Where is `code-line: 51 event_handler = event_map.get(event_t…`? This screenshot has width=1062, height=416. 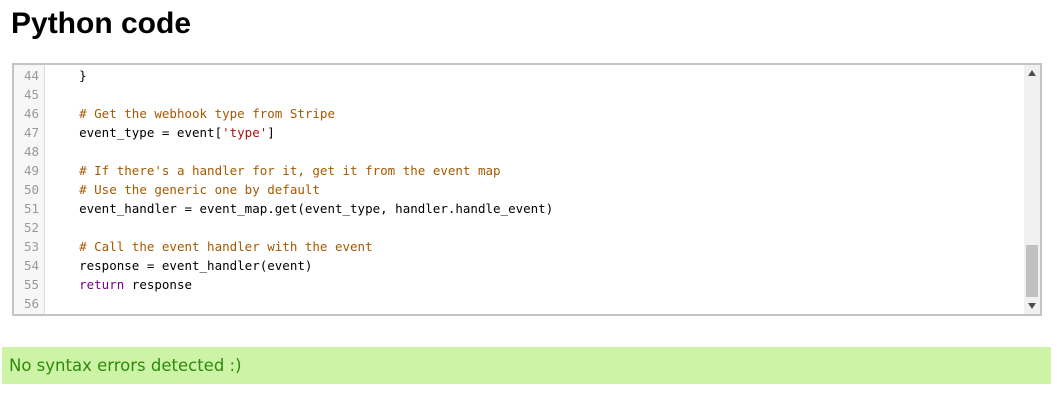 code-line: 51 event_handler = event_map.get(event_t… is located at coordinates (519, 208).